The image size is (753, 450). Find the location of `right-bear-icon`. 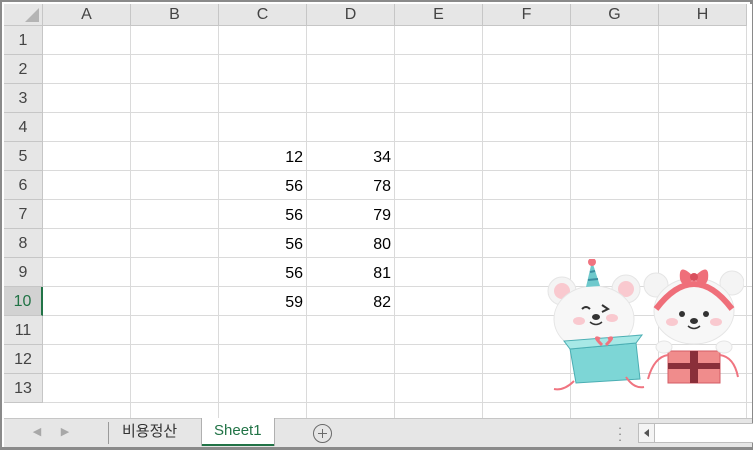

right-bear-icon is located at coordinates (693, 326).